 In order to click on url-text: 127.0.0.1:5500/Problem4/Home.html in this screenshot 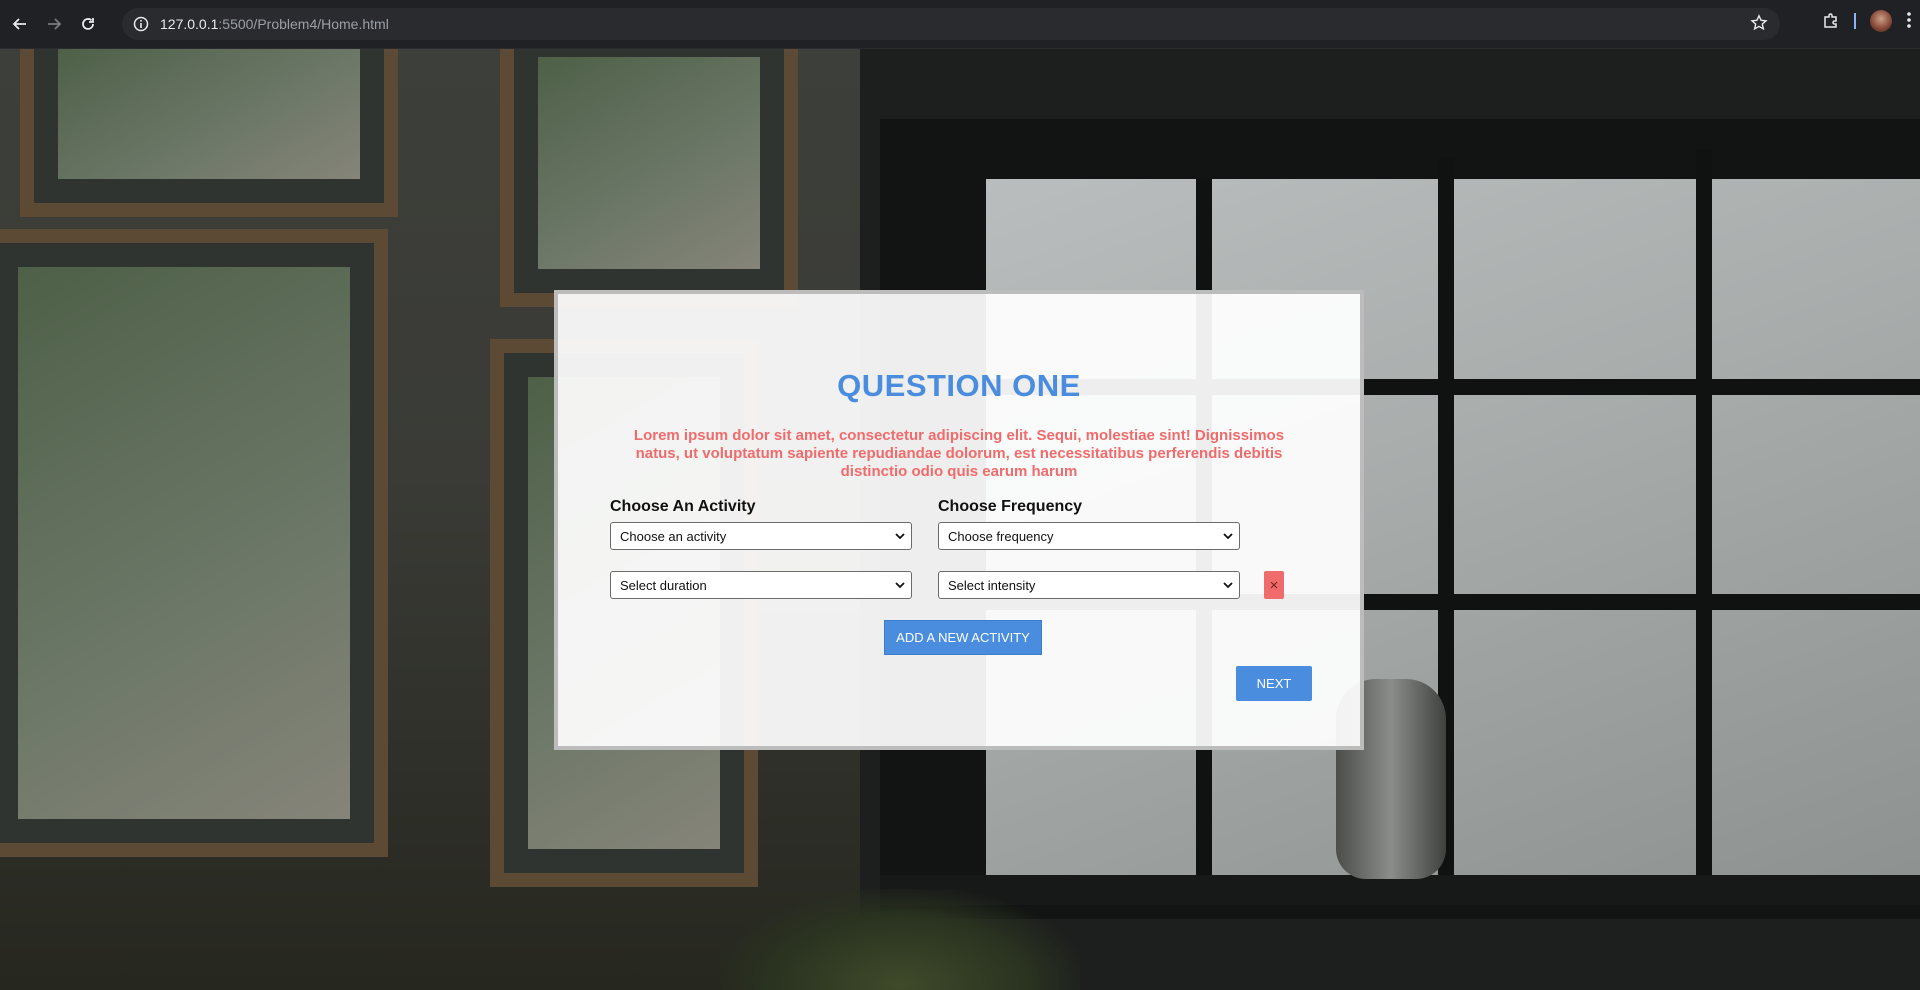, I will do `click(274, 24)`.